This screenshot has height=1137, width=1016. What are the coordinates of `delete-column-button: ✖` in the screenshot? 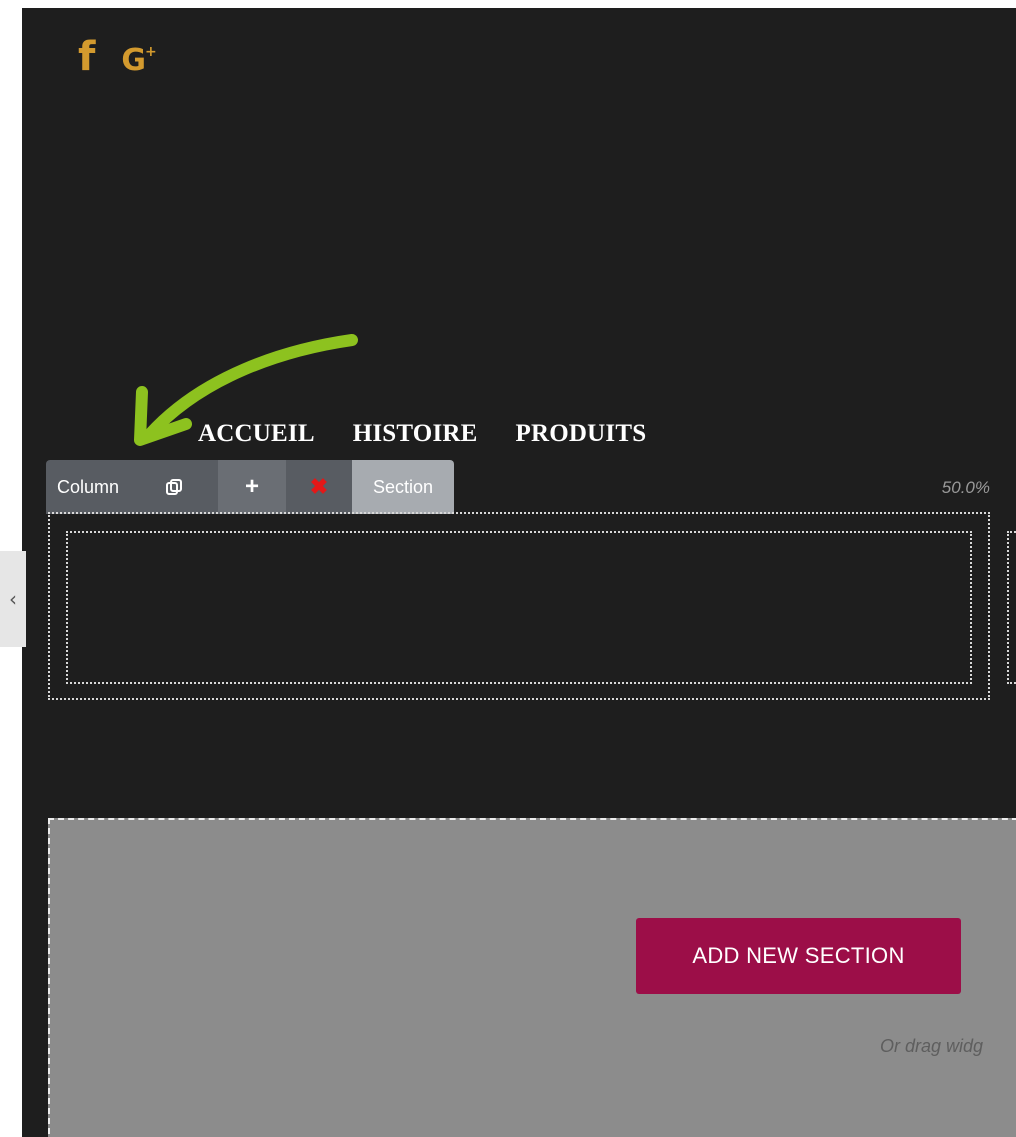 It's located at (319, 487).